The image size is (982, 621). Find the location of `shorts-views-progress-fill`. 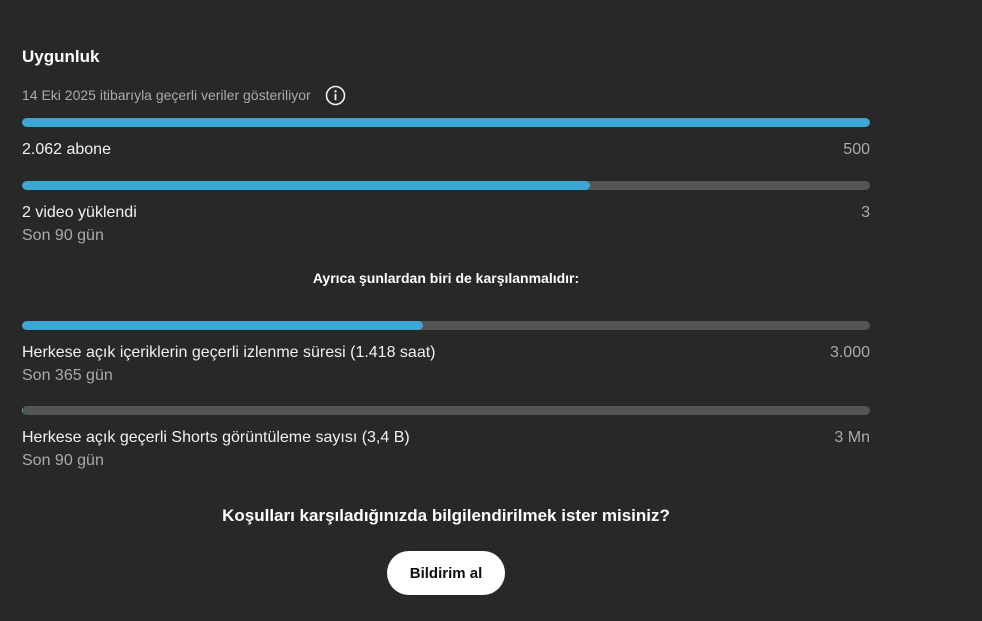

shorts-views-progress-fill is located at coordinates (22, 410).